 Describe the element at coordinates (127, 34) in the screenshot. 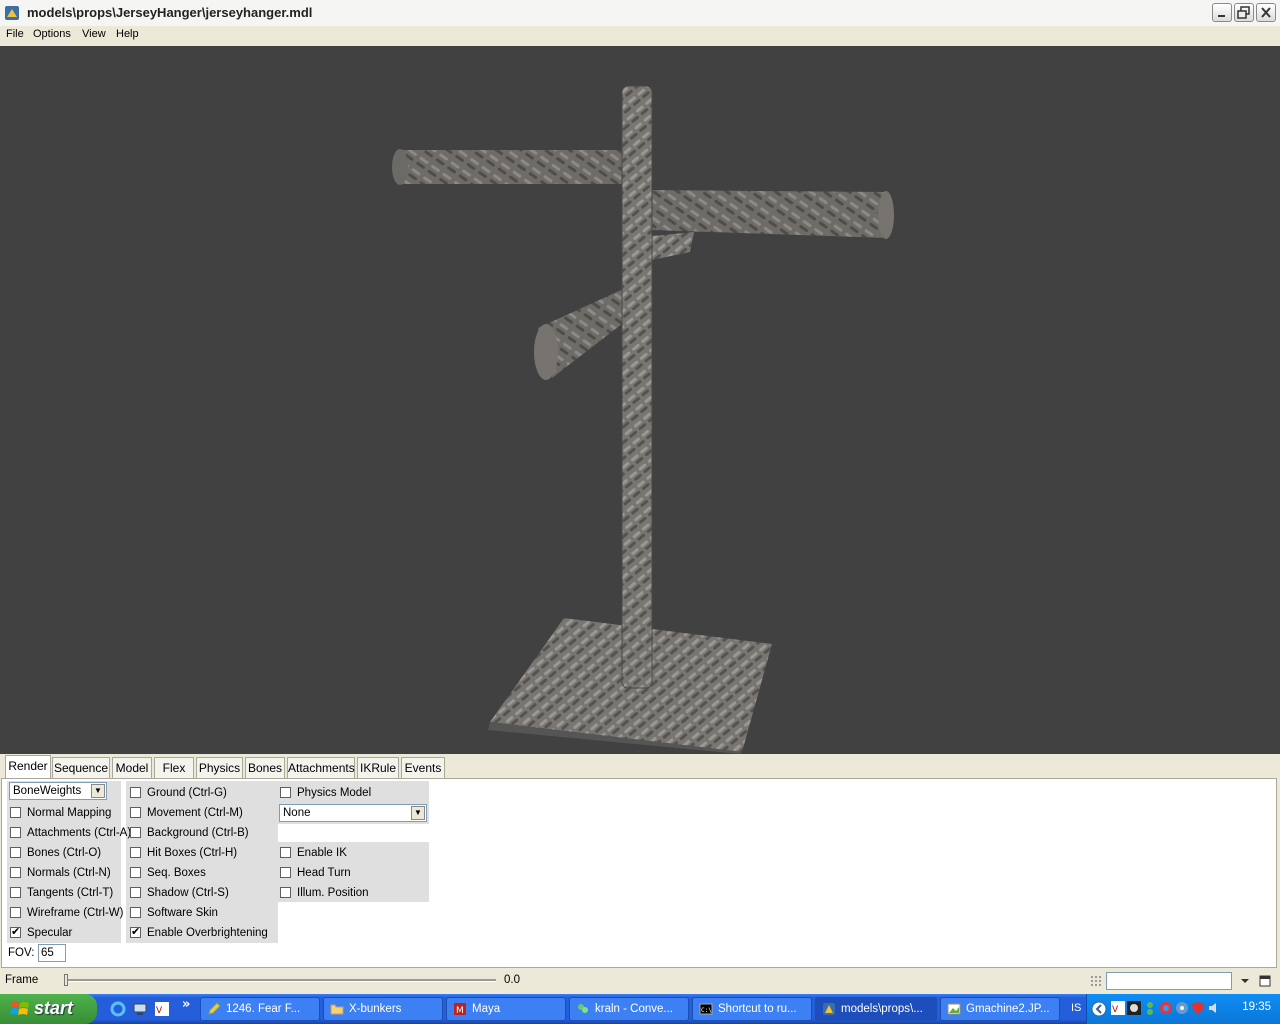

I see `menu-help: Help` at that location.